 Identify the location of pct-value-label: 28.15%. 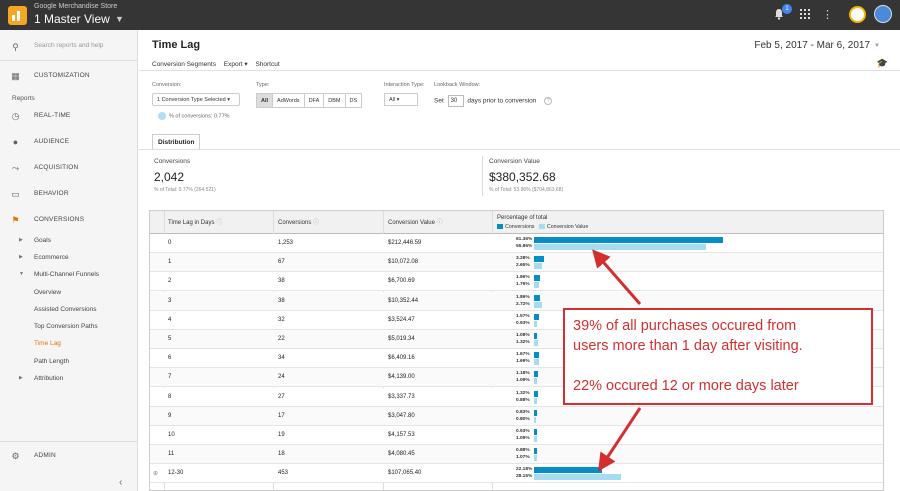
(524, 477).